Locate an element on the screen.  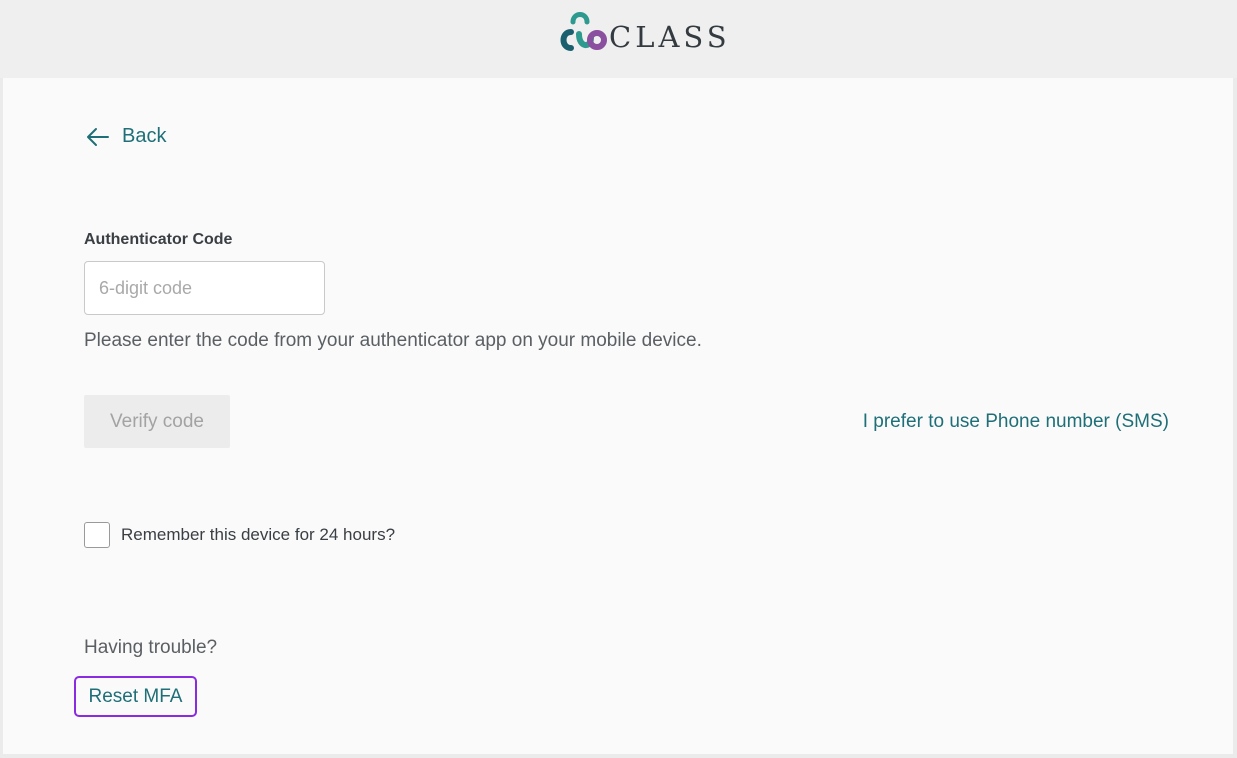
verify-code-button: Verify code is located at coordinates (157, 421).